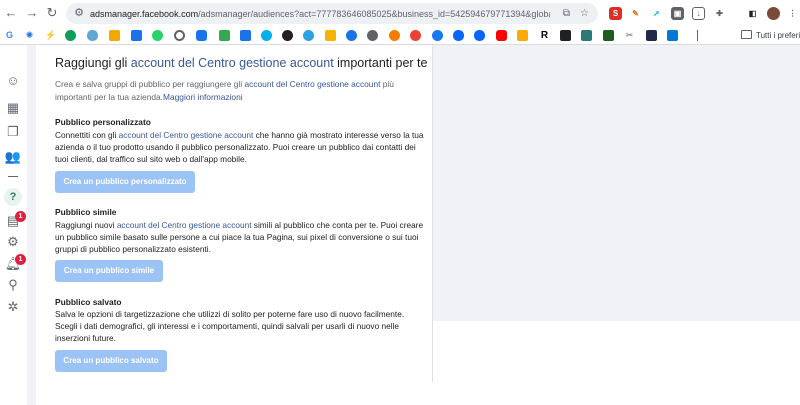  What do you see at coordinates (13, 285) in the screenshot?
I see `search-icon: ⚲` at bounding box center [13, 285].